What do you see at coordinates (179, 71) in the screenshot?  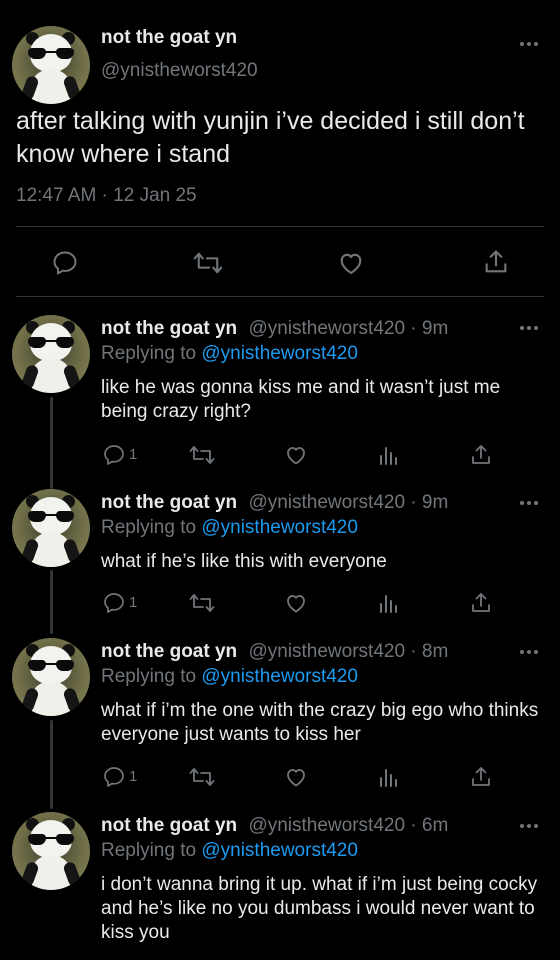 I see `handle: @ynistheworst420` at bounding box center [179, 71].